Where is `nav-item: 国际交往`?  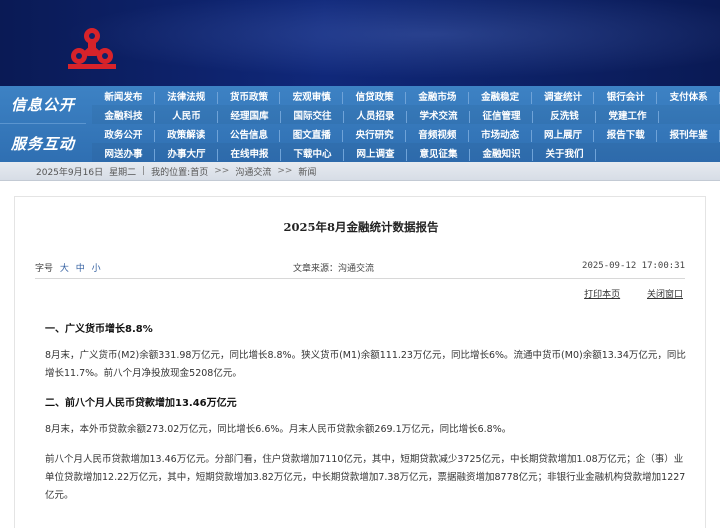 nav-item: 国际交往 is located at coordinates (312, 115).